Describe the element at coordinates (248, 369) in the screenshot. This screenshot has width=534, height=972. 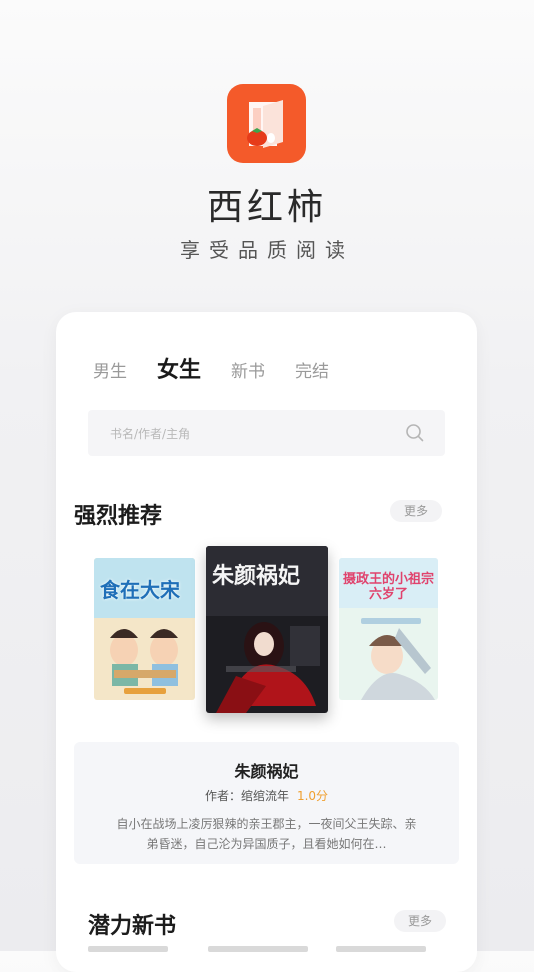
I see `tab-new-books: 新书` at that location.